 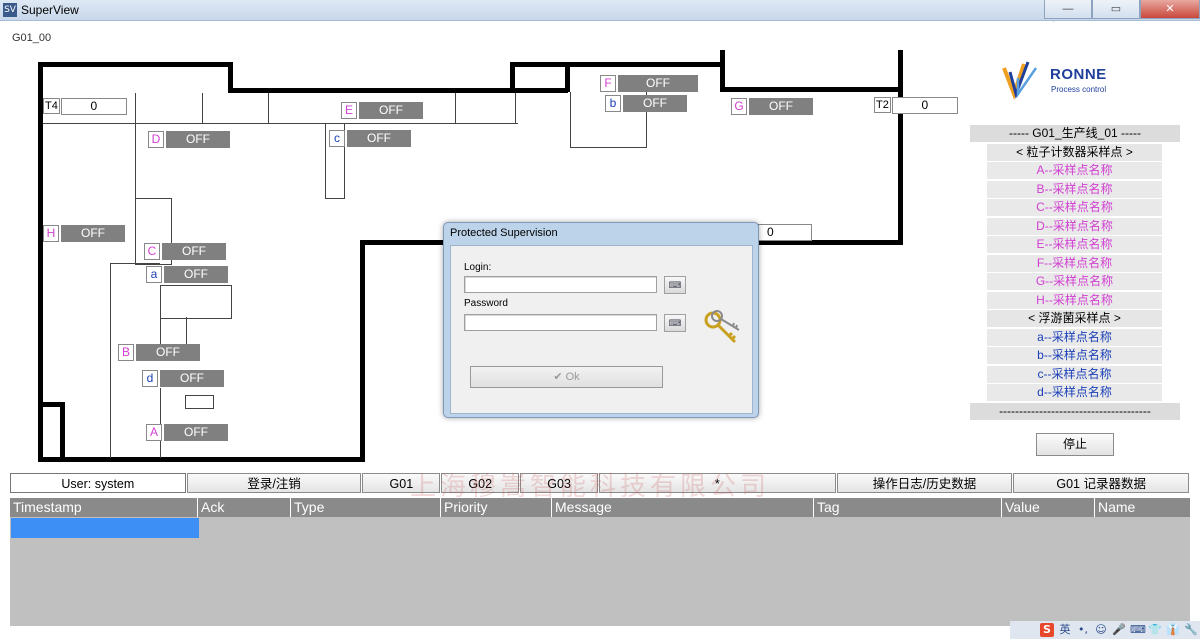 I want to click on sensor-id: c, so click(x=337, y=138).